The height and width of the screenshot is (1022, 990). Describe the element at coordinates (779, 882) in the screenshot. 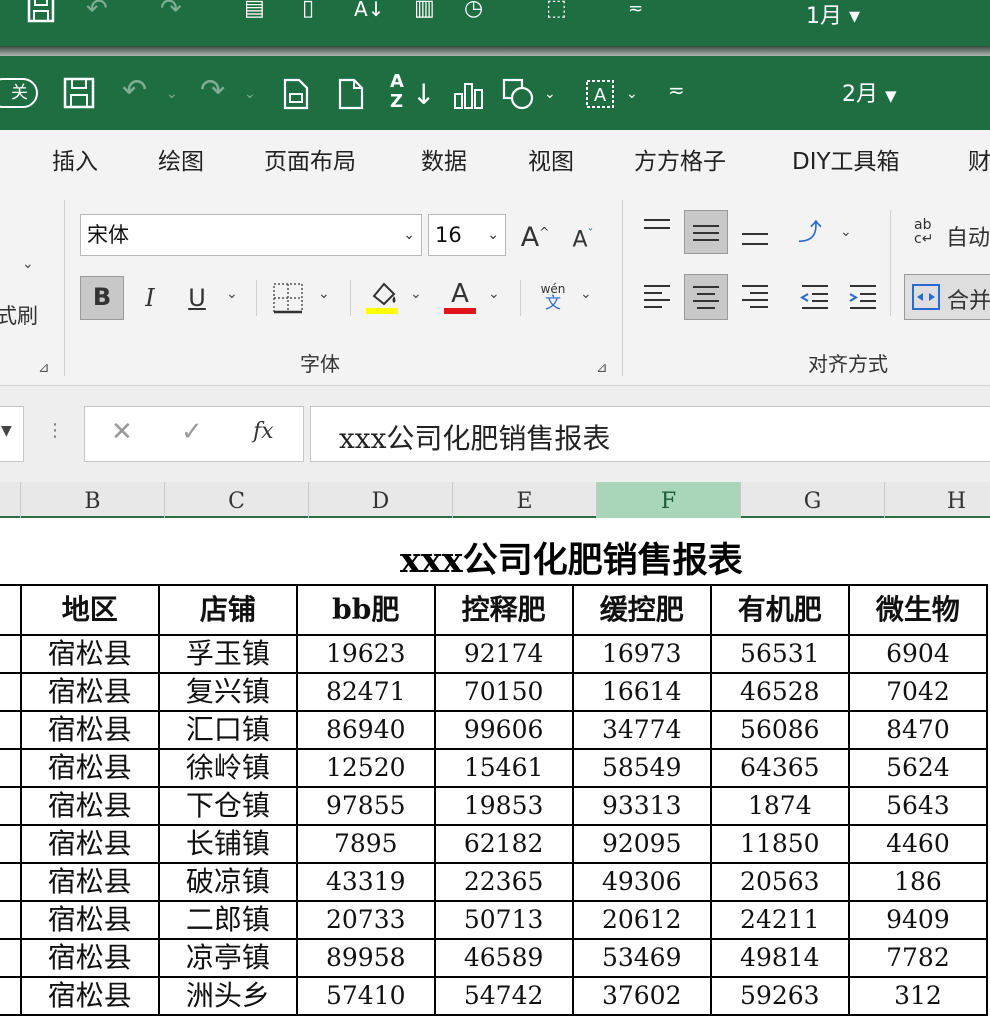

I see `table-cell: 20563` at that location.